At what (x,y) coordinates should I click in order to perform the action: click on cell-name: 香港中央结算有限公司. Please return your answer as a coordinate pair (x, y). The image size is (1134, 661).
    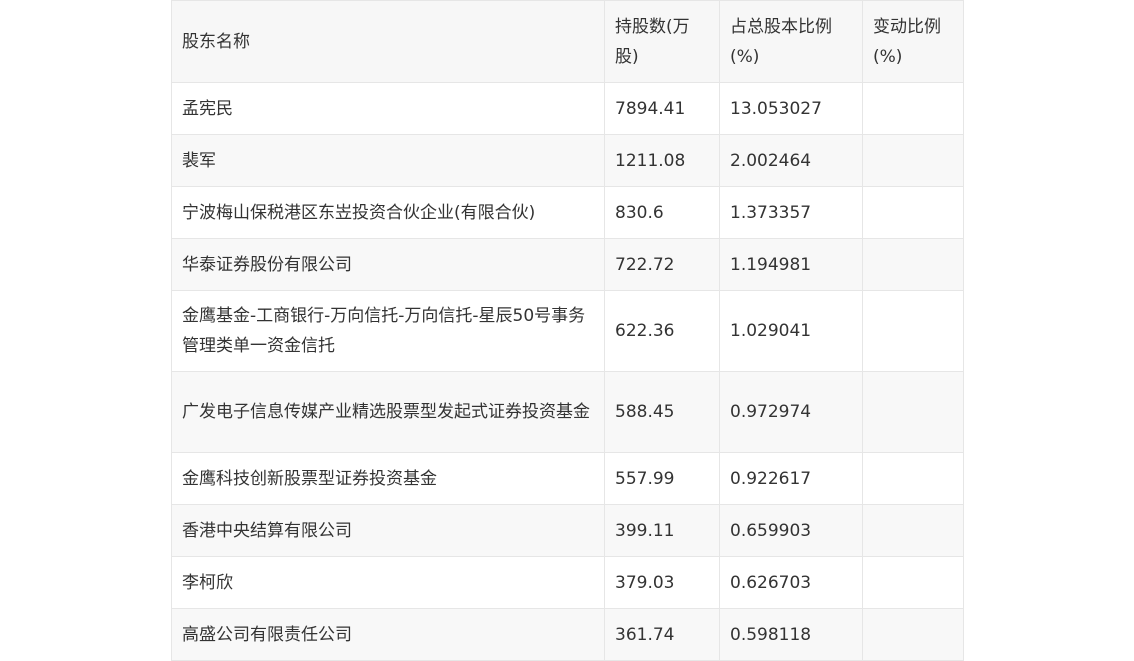
    Looking at the image, I should click on (388, 530).